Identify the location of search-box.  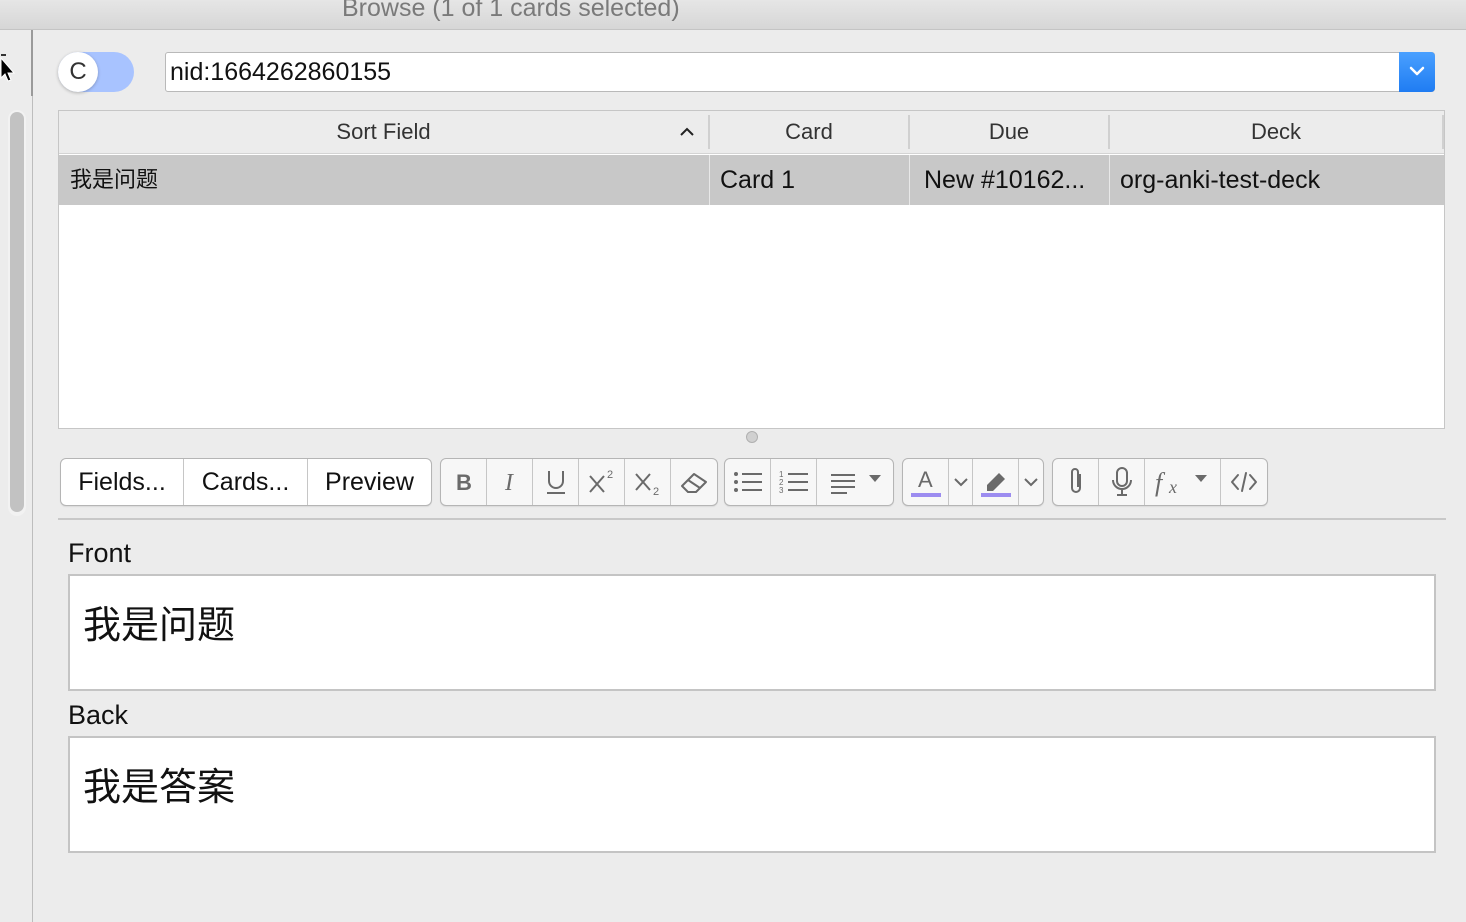
(800, 72).